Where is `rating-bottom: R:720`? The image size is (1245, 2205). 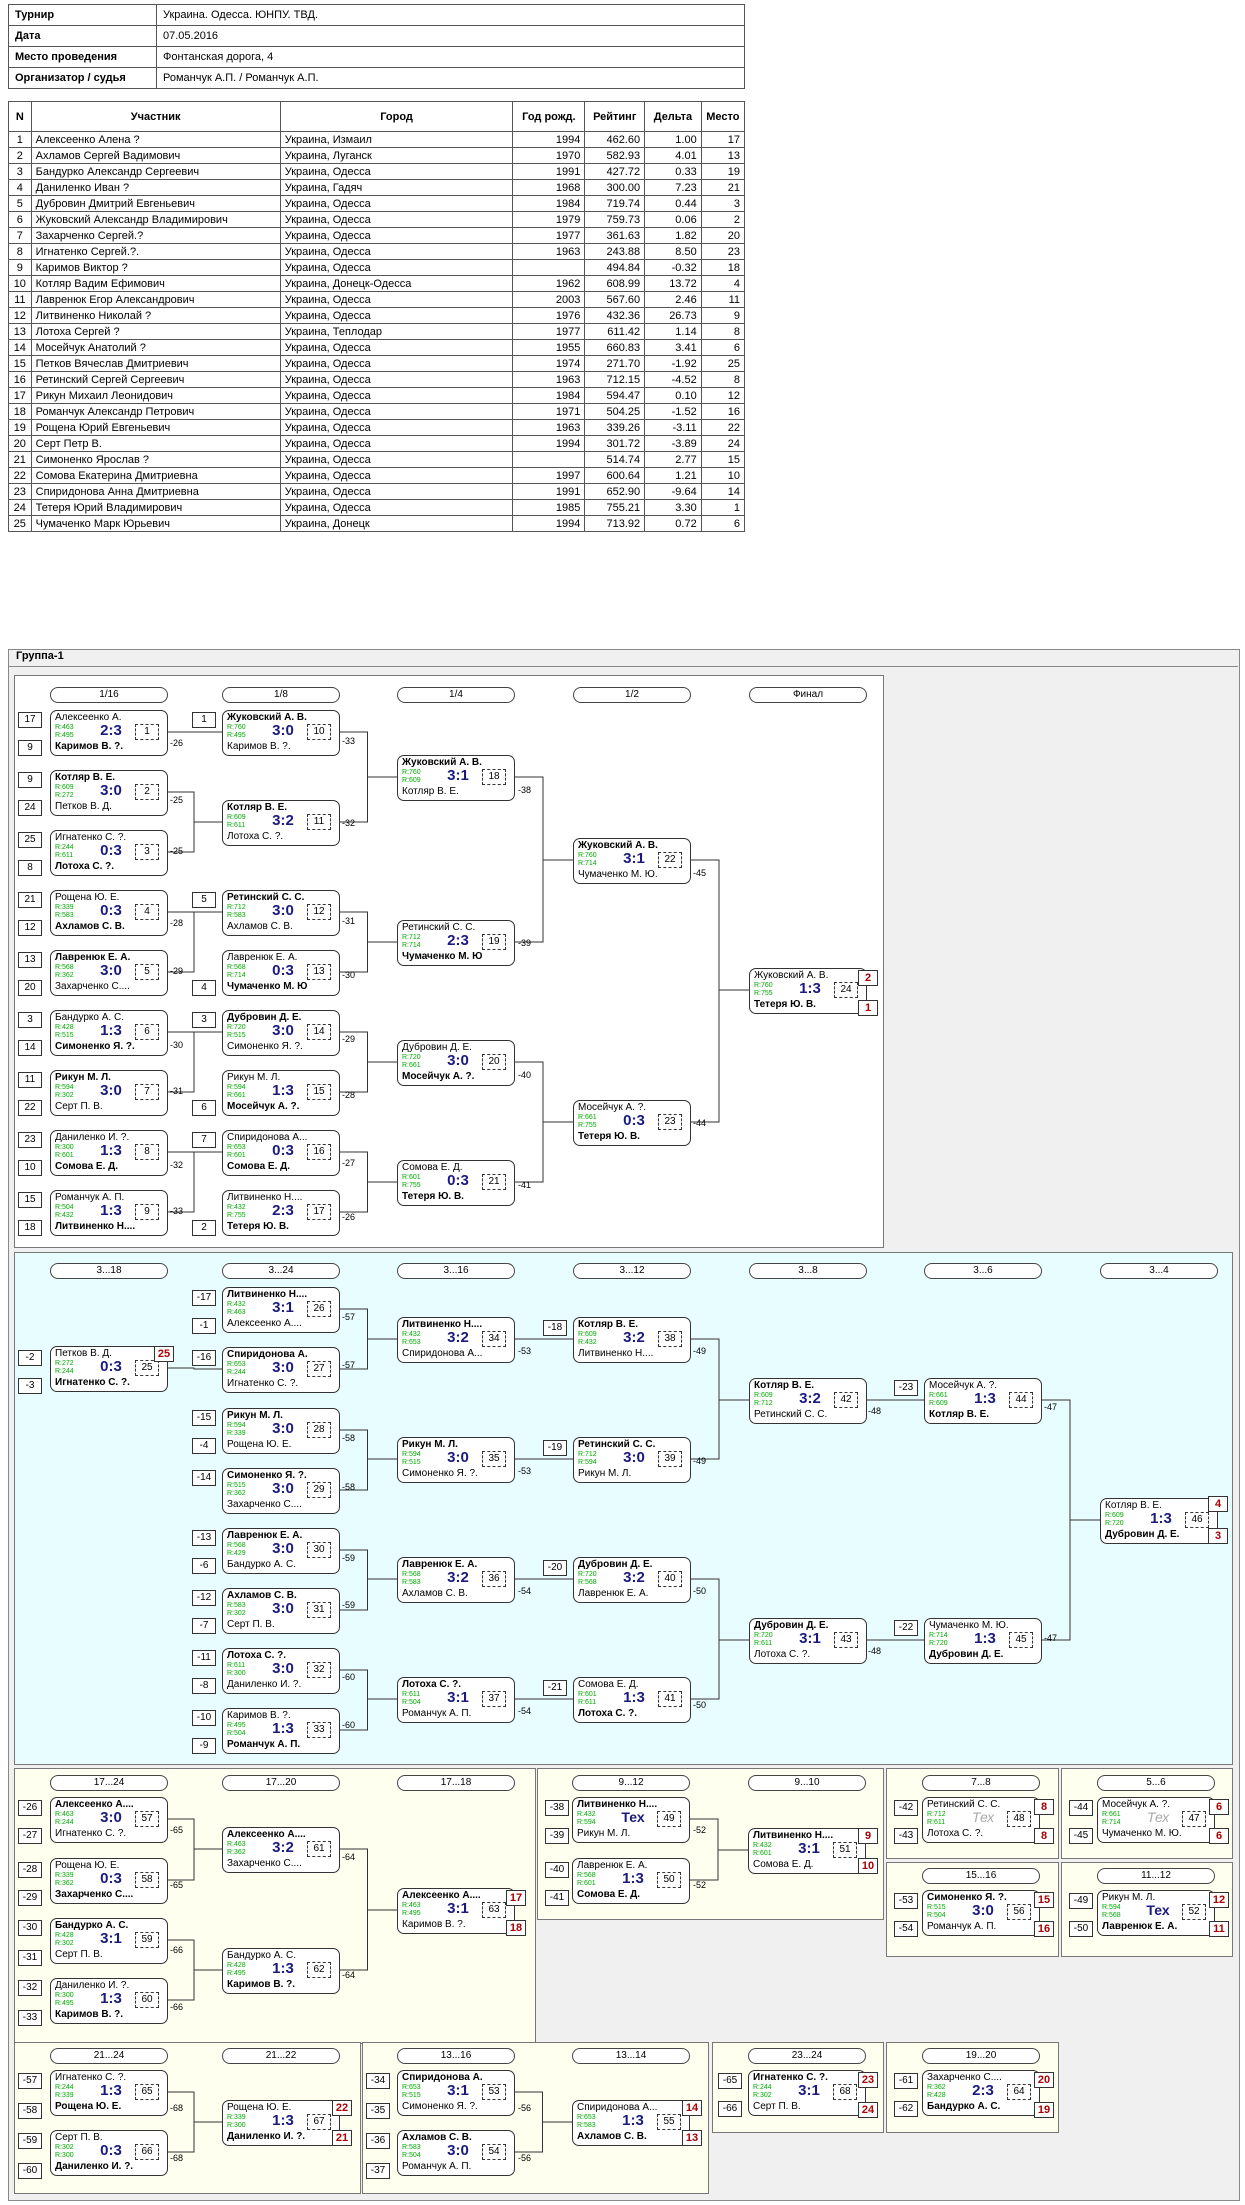 rating-bottom: R:720 is located at coordinates (1114, 1523).